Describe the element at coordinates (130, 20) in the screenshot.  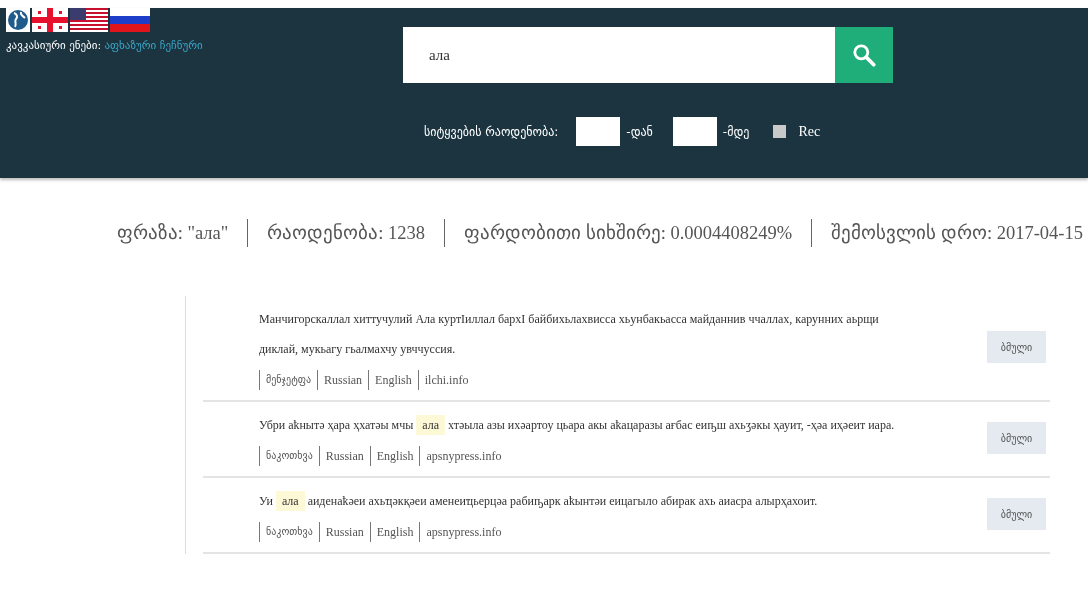
I see `russian-flag-icon` at that location.